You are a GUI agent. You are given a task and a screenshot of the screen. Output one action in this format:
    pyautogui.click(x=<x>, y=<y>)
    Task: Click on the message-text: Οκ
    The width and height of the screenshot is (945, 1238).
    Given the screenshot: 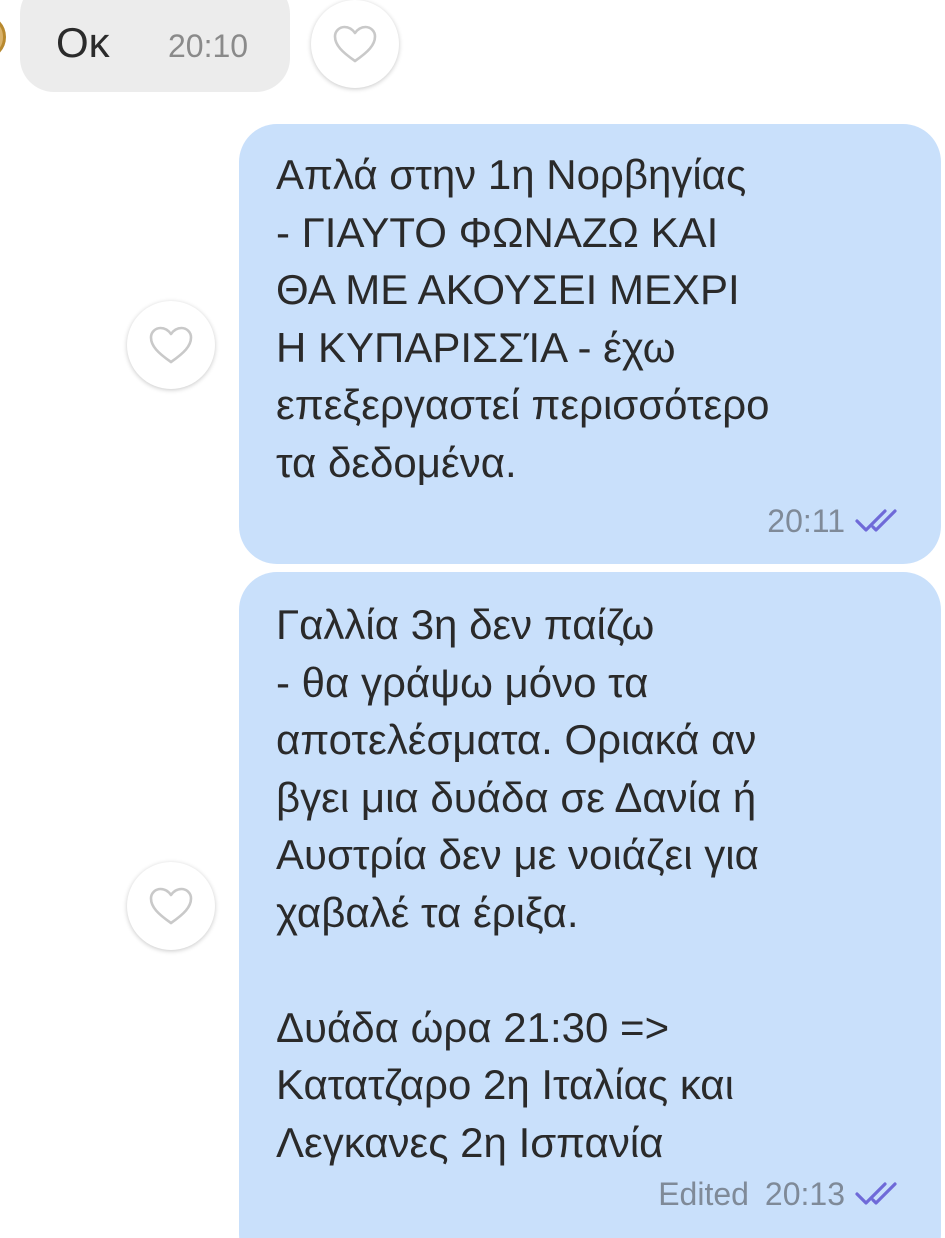 What is the action you would take?
    pyautogui.click(x=83, y=42)
    